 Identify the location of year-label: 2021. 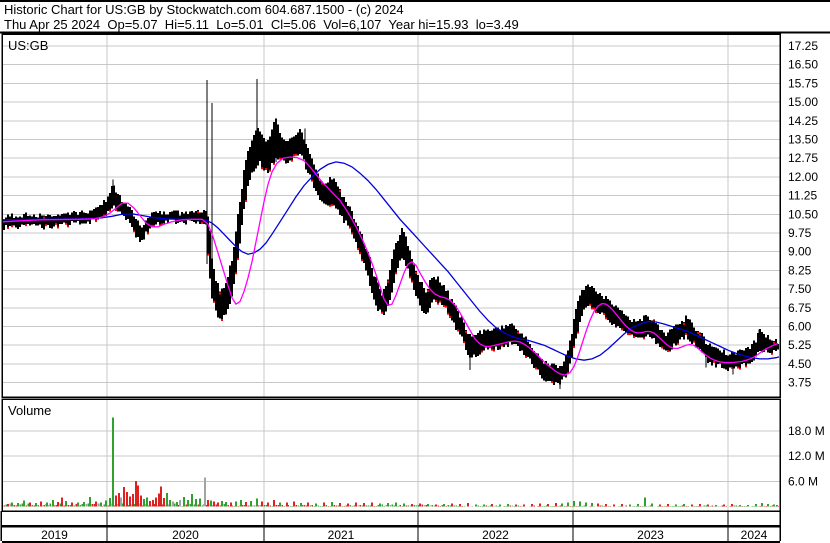
(341, 535).